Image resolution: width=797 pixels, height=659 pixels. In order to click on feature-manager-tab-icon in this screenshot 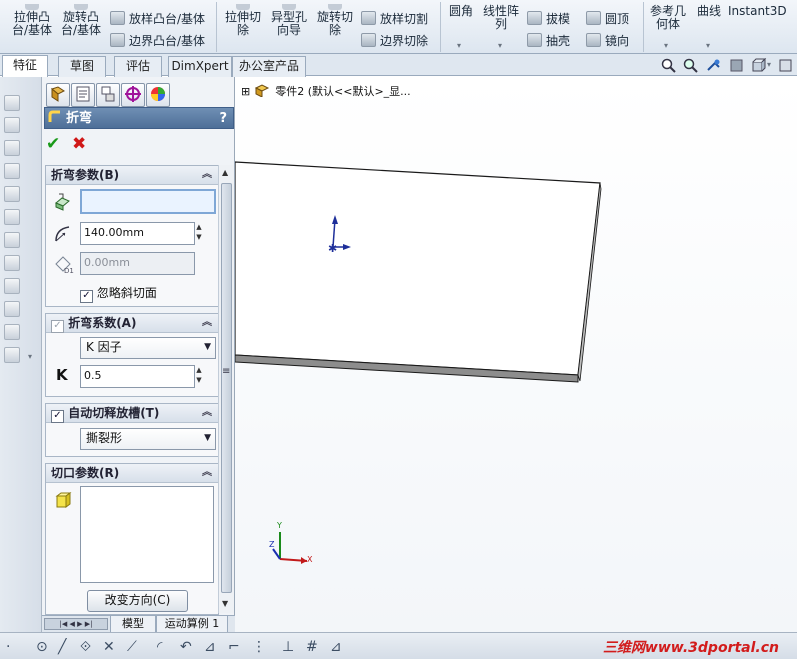, I will do `click(58, 95)`.